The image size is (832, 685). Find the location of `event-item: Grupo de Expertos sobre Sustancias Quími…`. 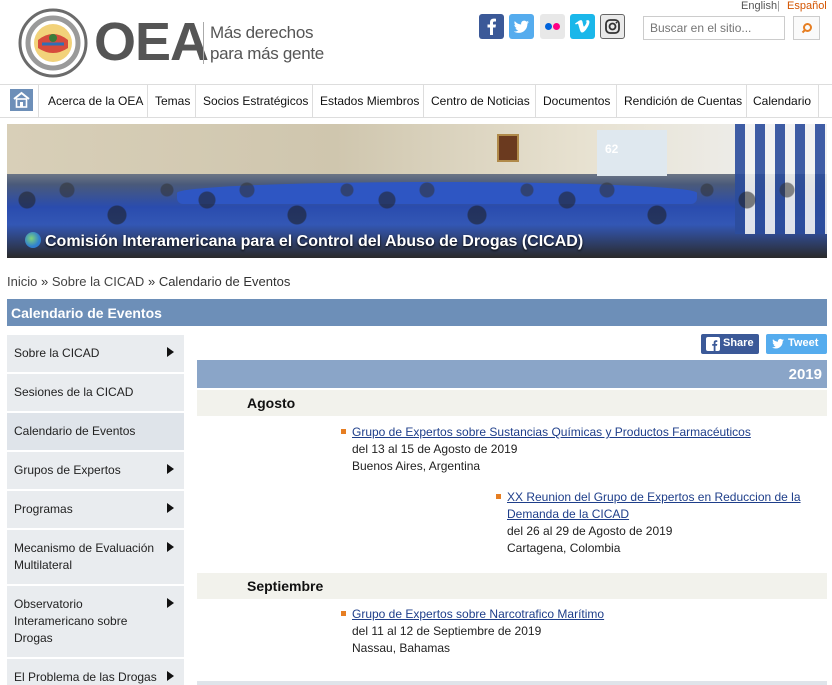

event-item: Grupo de Expertos sobre Sustancias Quími… is located at coordinates (581, 449).